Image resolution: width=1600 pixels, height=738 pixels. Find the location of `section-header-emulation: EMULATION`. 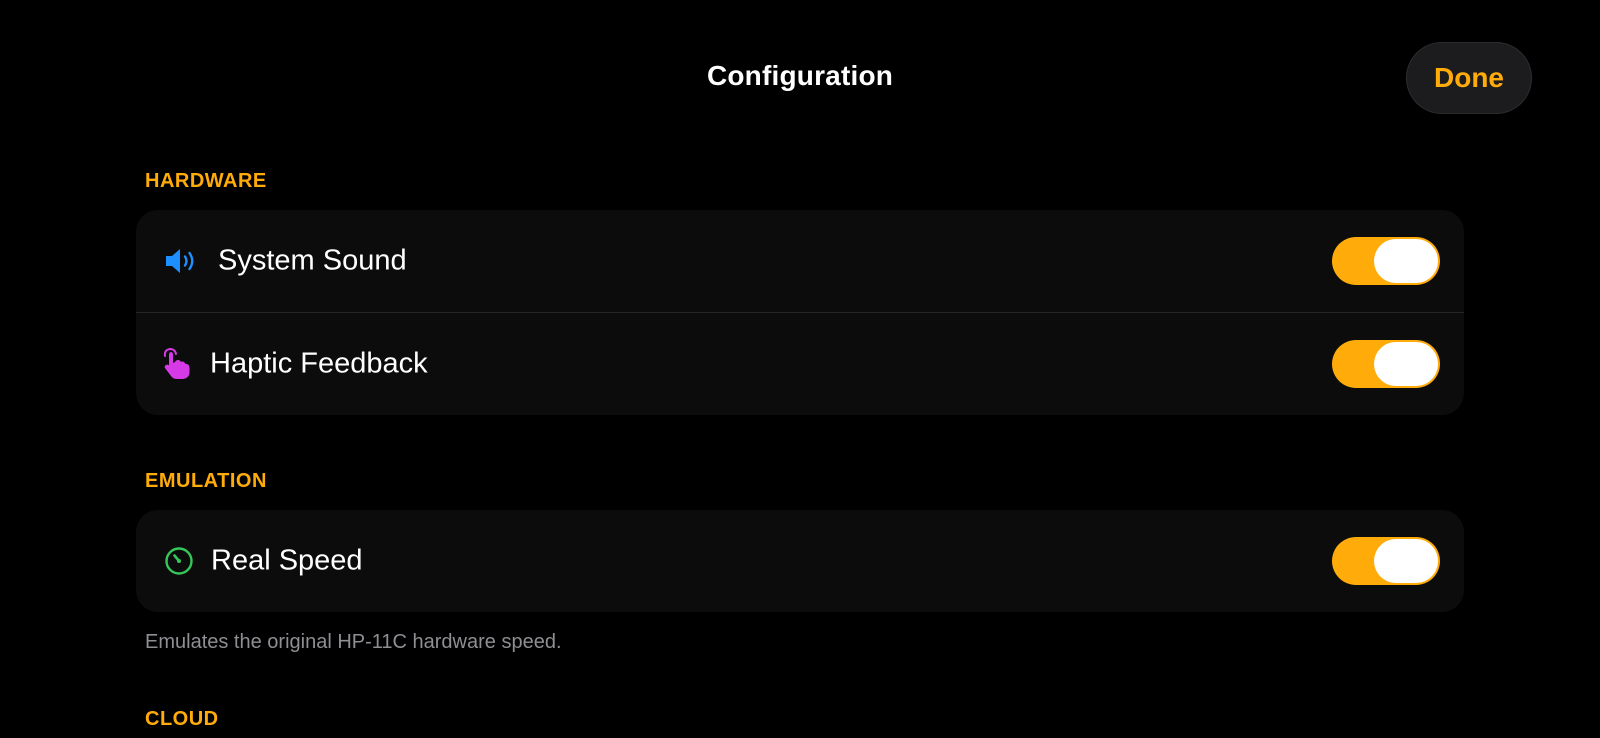

section-header-emulation: EMULATION is located at coordinates (206, 481).